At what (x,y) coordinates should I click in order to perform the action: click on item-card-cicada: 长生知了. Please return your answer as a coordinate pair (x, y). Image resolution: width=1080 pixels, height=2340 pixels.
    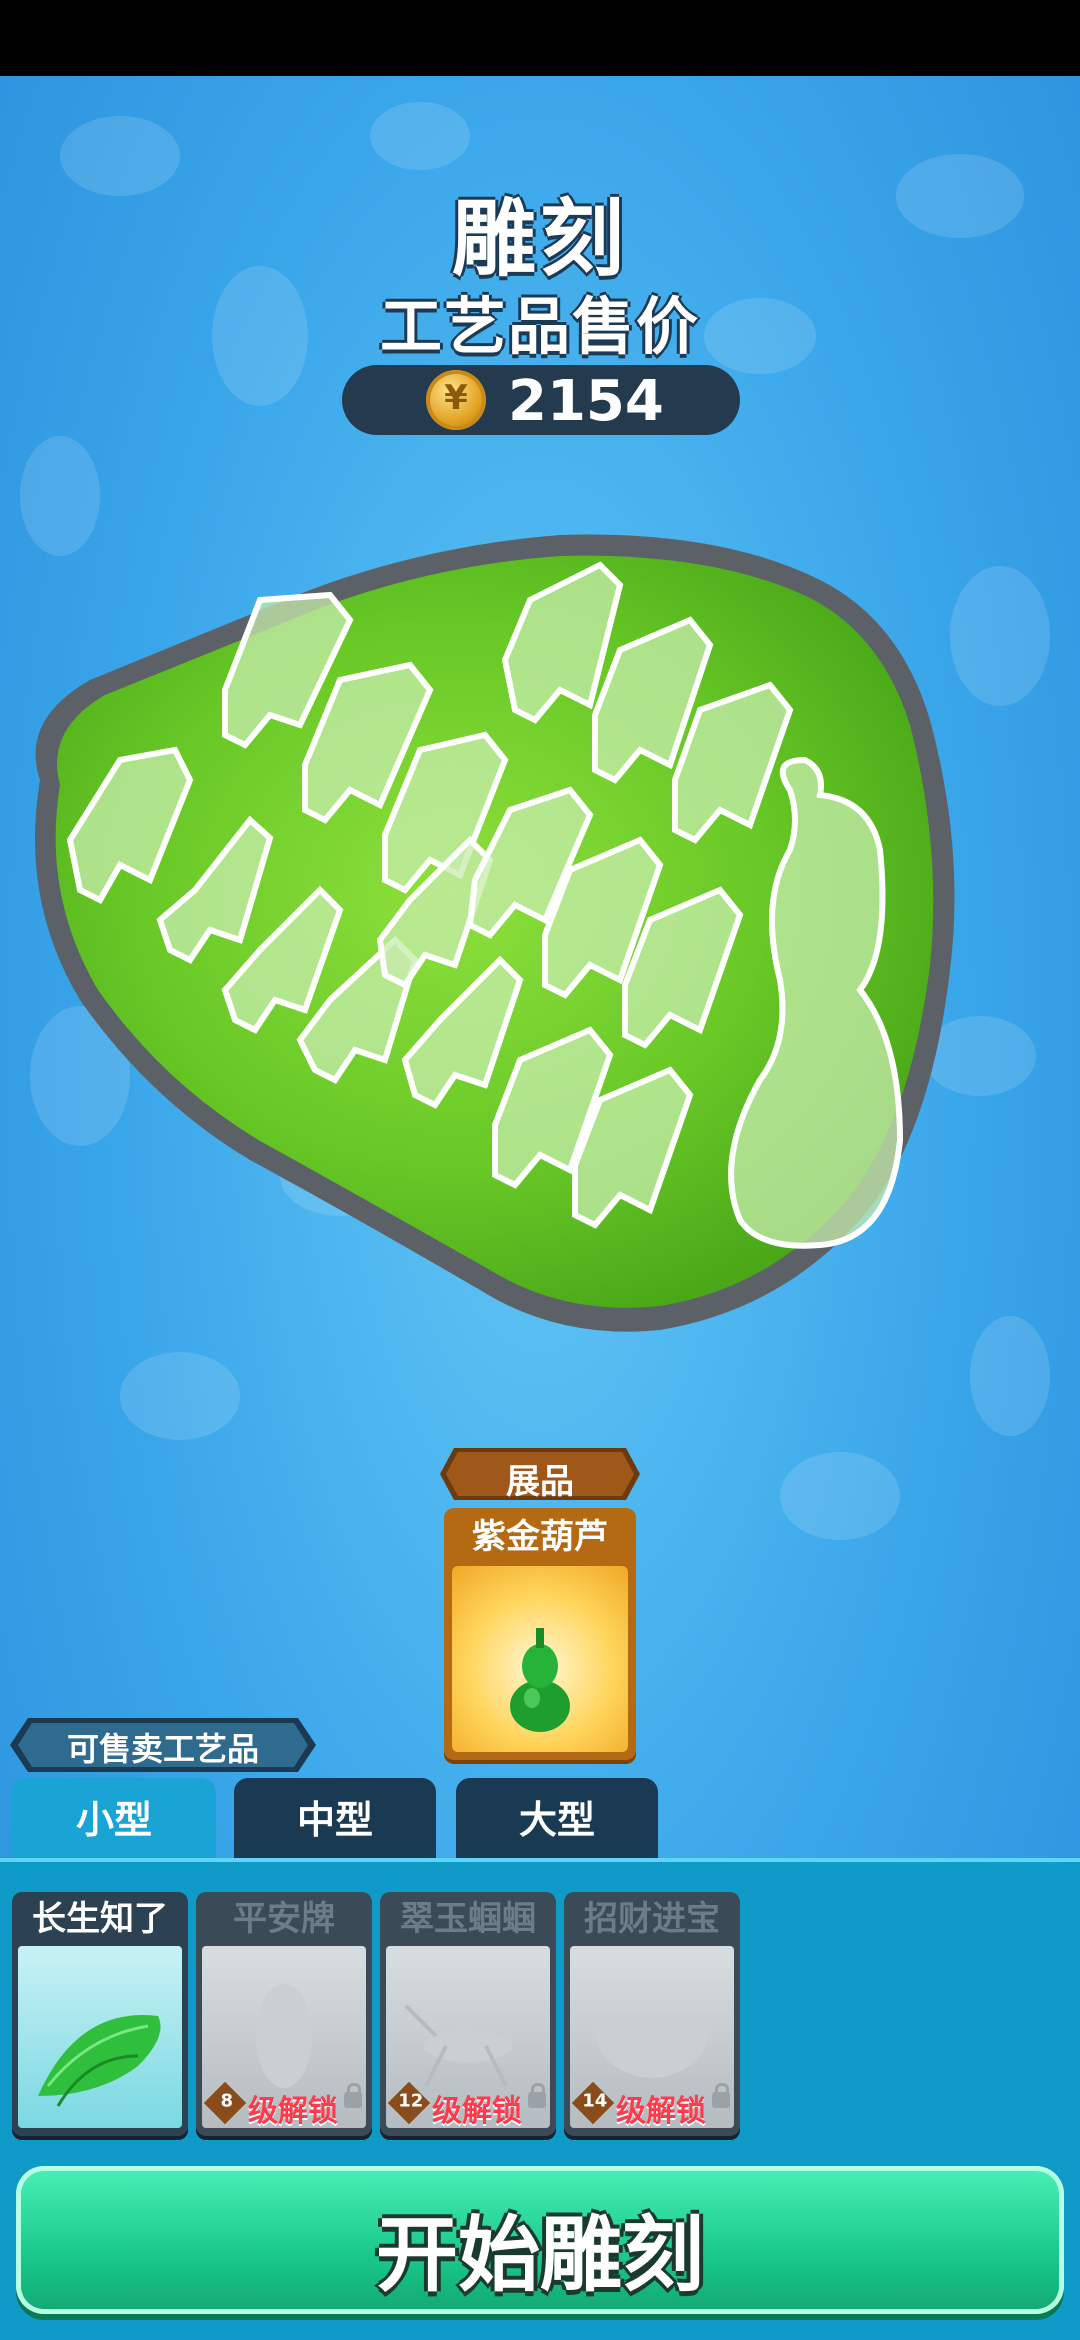
    Looking at the image, I should click on (100, 2014).